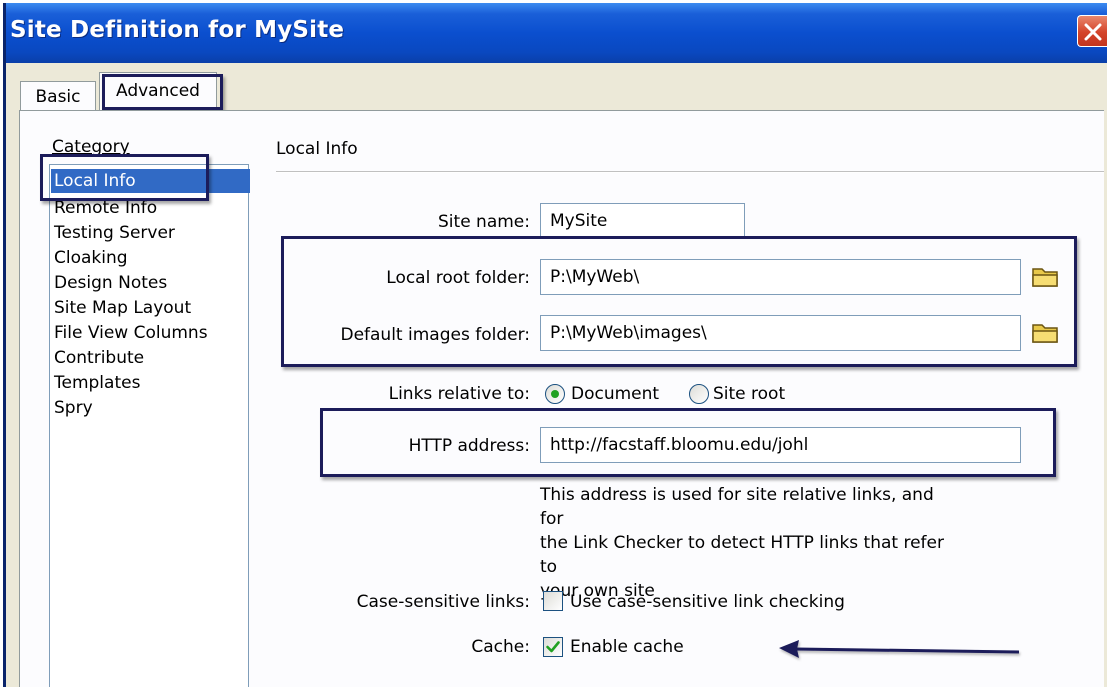 The height and width of the screenshot is (687, 1107). I want to click on section-divider, so click(690, 172).